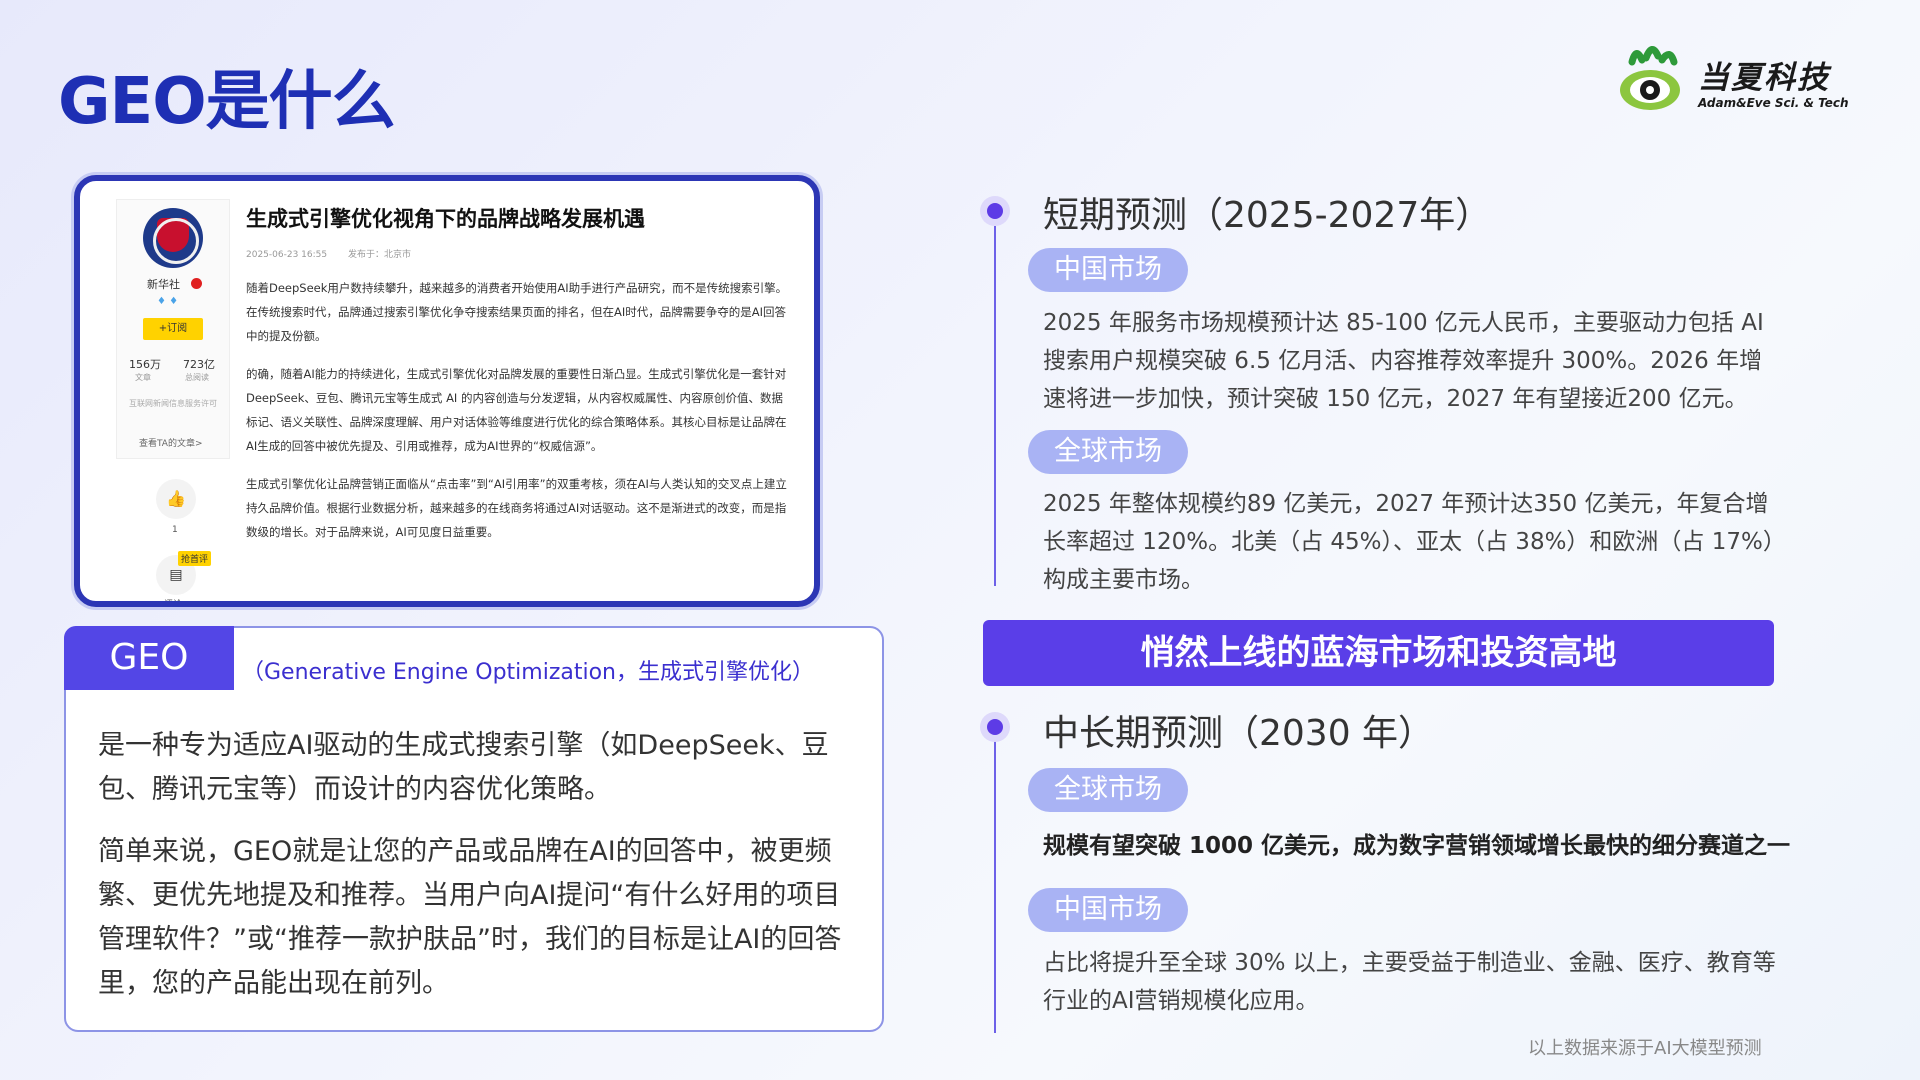 The width and height of the screenshot is (1920, 1080). What do you see at coordinates (1764, 78) in the screenshot?
I see `logo-name-cn: 当夏科技` at bounding box center [1764, 78].